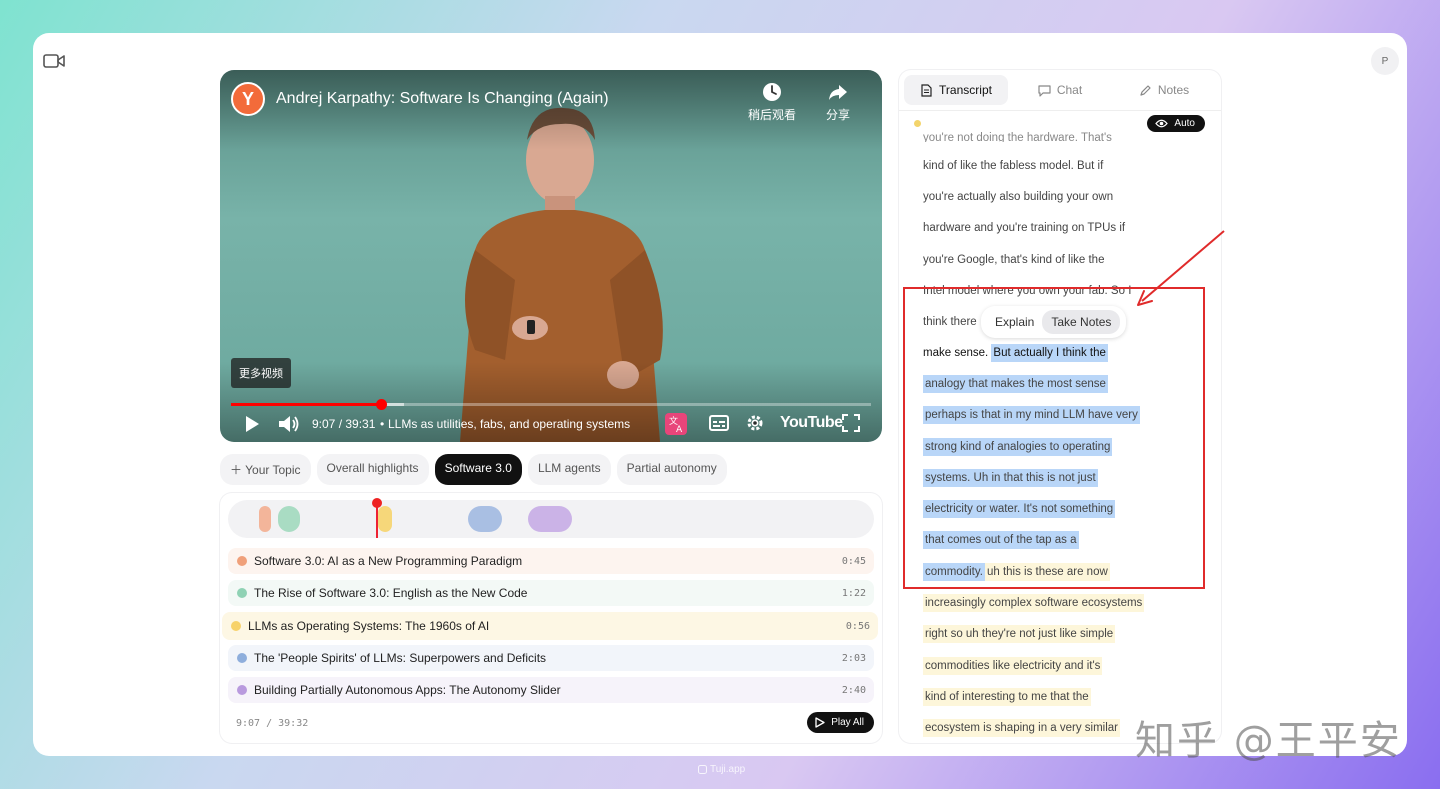  What do you see at coordinates (54, 61) in the screenshot?
I see `video-camera-icon` at bounding box center [54, 61].